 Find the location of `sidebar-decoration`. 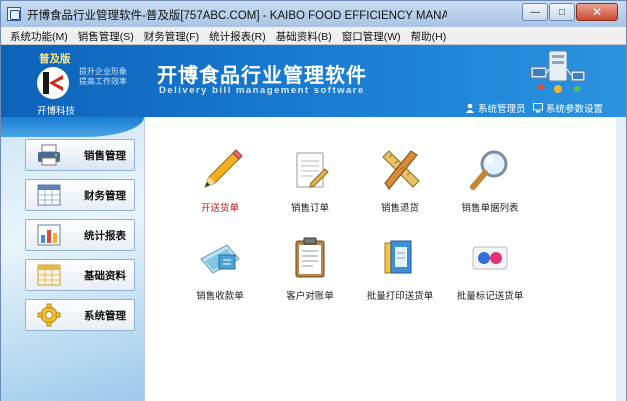

sidebar-decoration is located at coordinates (72, 127).